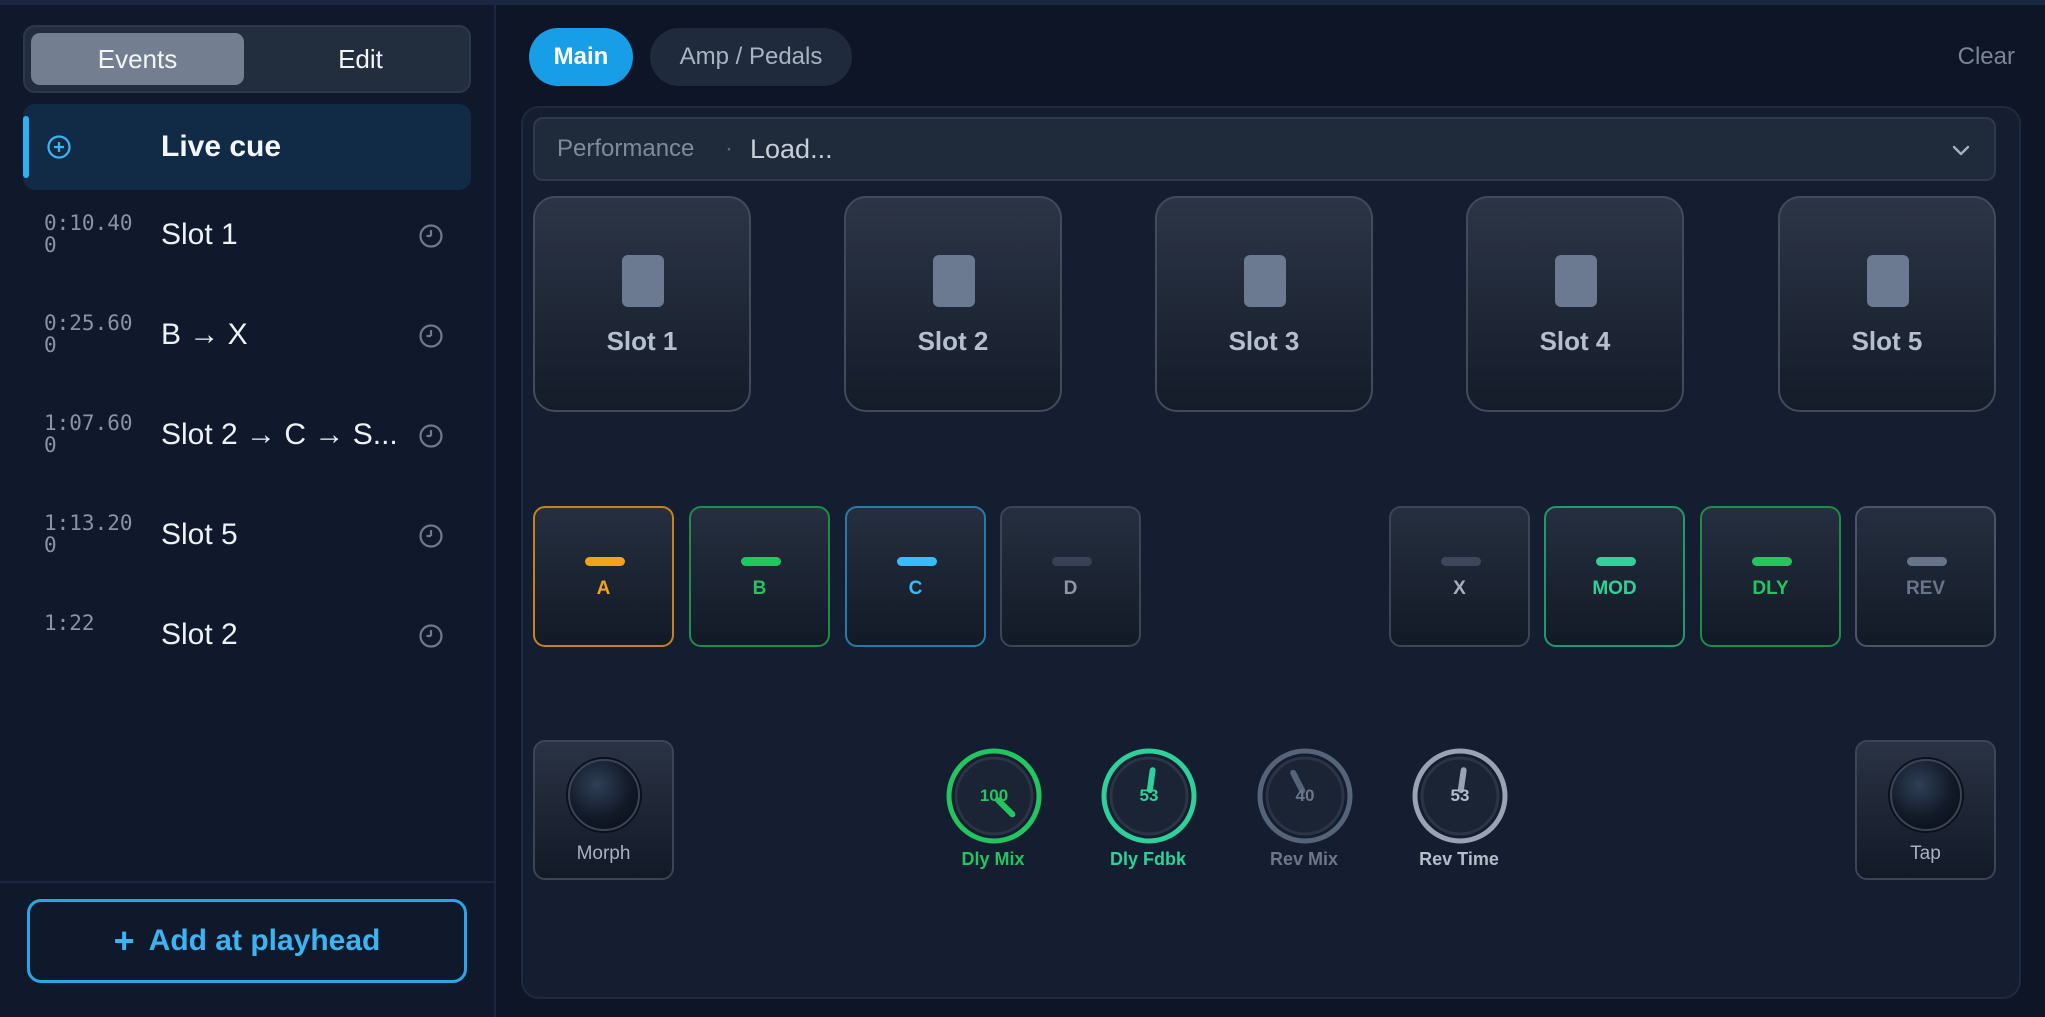  I want to click on slot-label: Slot 4, so click(1575, 341).